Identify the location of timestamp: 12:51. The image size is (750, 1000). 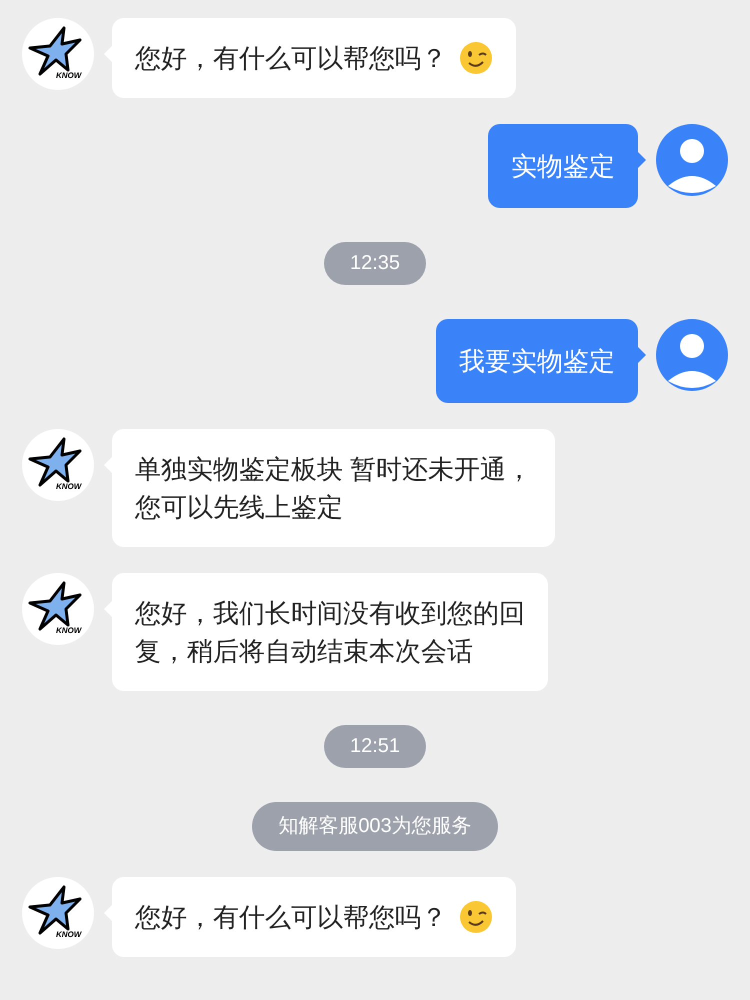
(375, 746).